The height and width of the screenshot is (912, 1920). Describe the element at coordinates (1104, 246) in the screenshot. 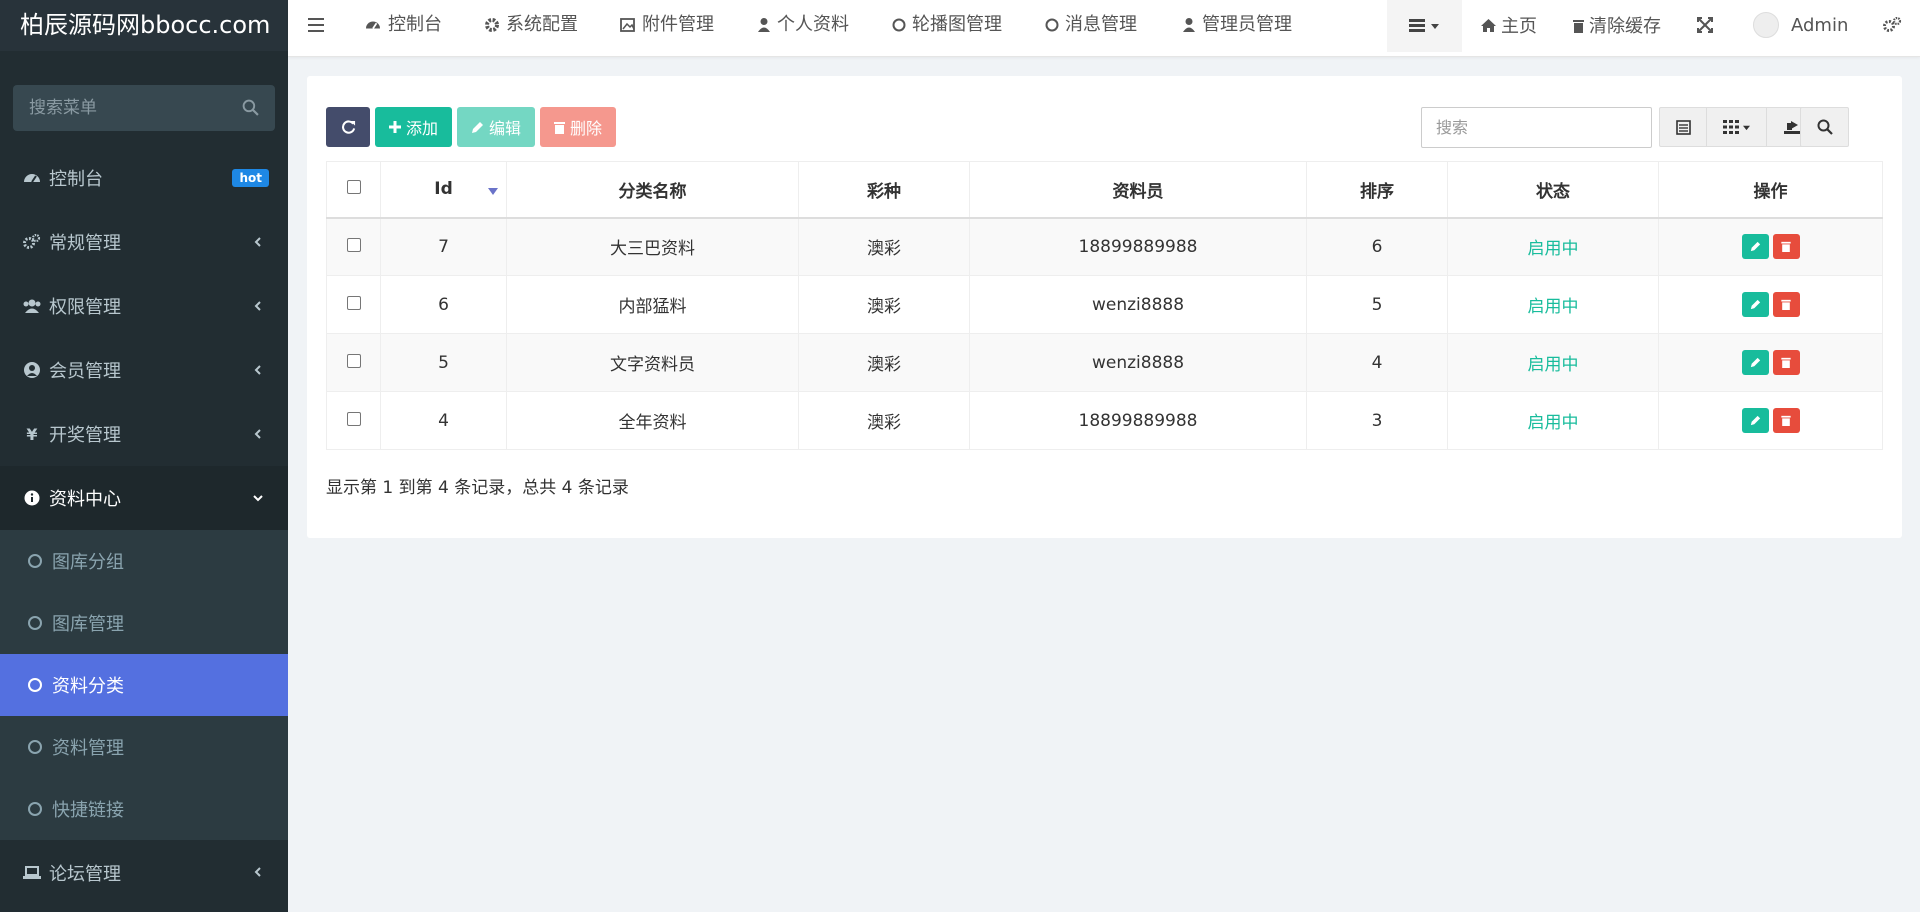

I see `table-row: 7 大三巴资料 澳彩 18899889988 6 启用中` at that location.